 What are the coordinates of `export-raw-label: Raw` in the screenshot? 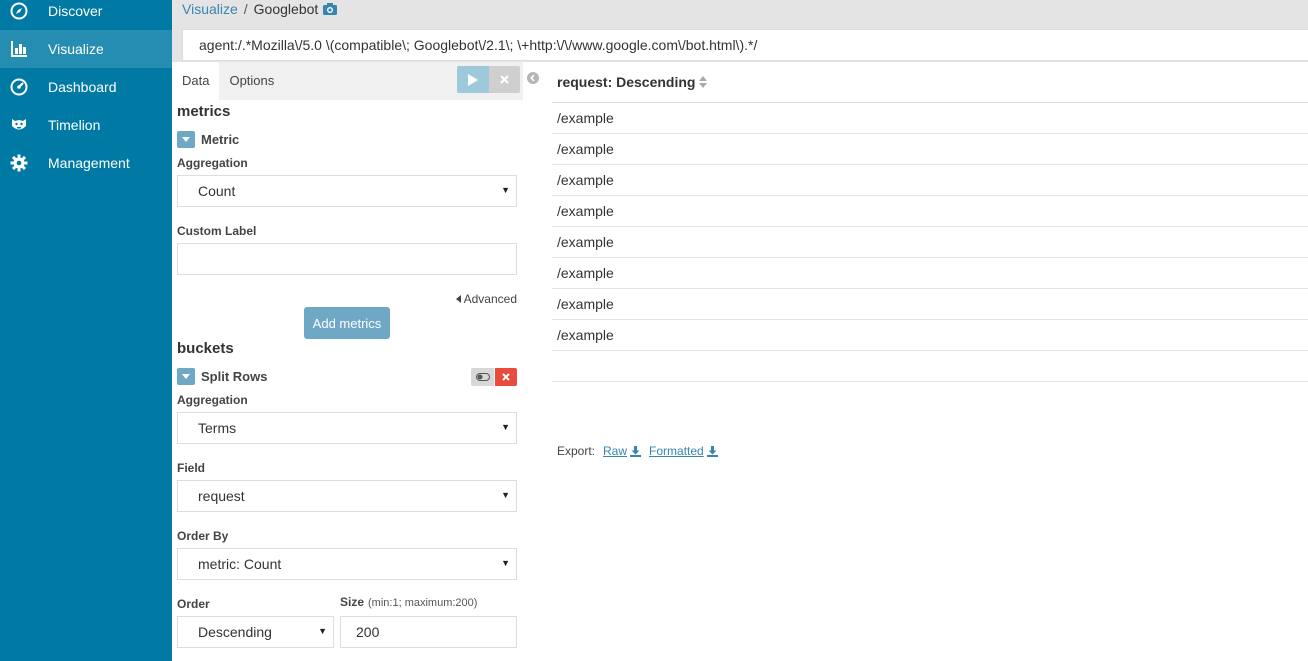 It's located at (615, 451).